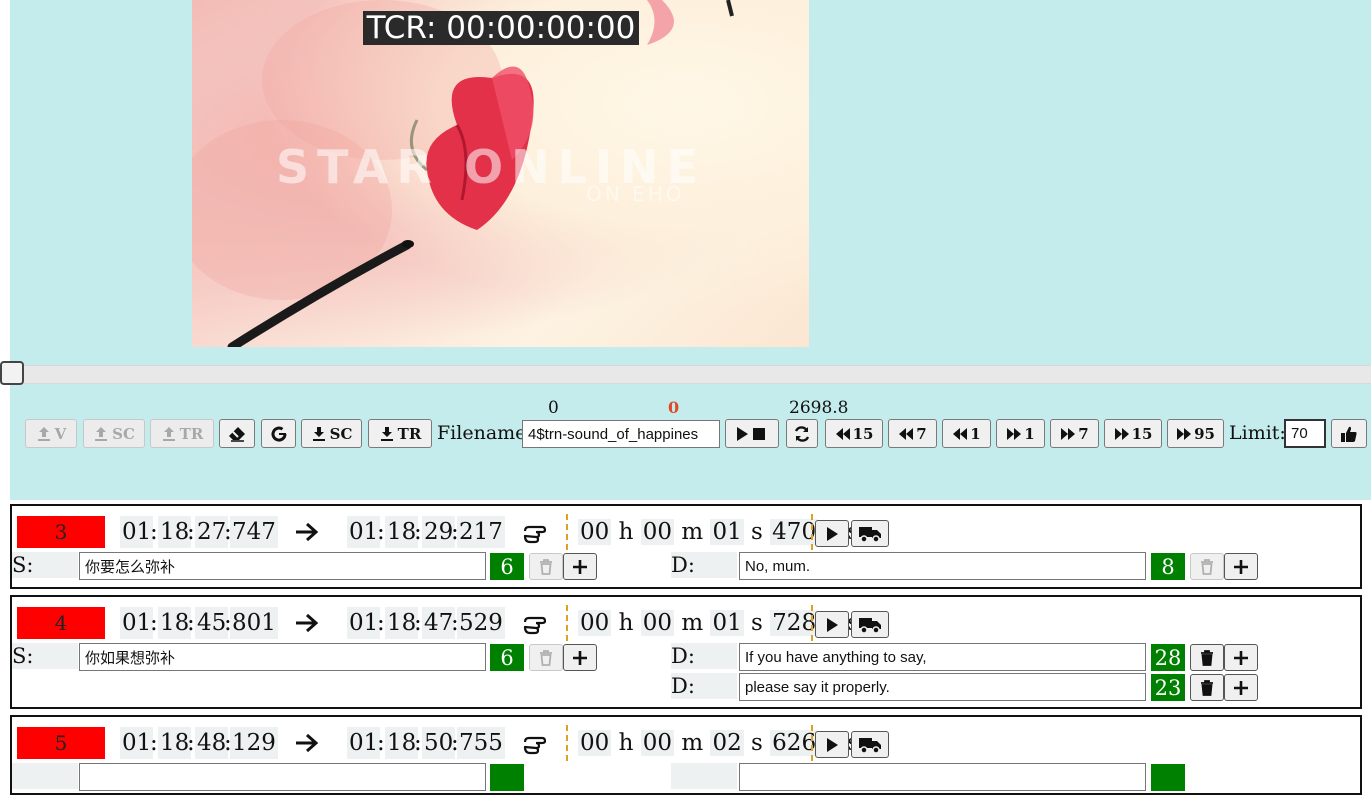 The height and width of the screenshot is (795, 1371). I want to click on dest-text-input: If you have anything to say,, so click(942, 657).